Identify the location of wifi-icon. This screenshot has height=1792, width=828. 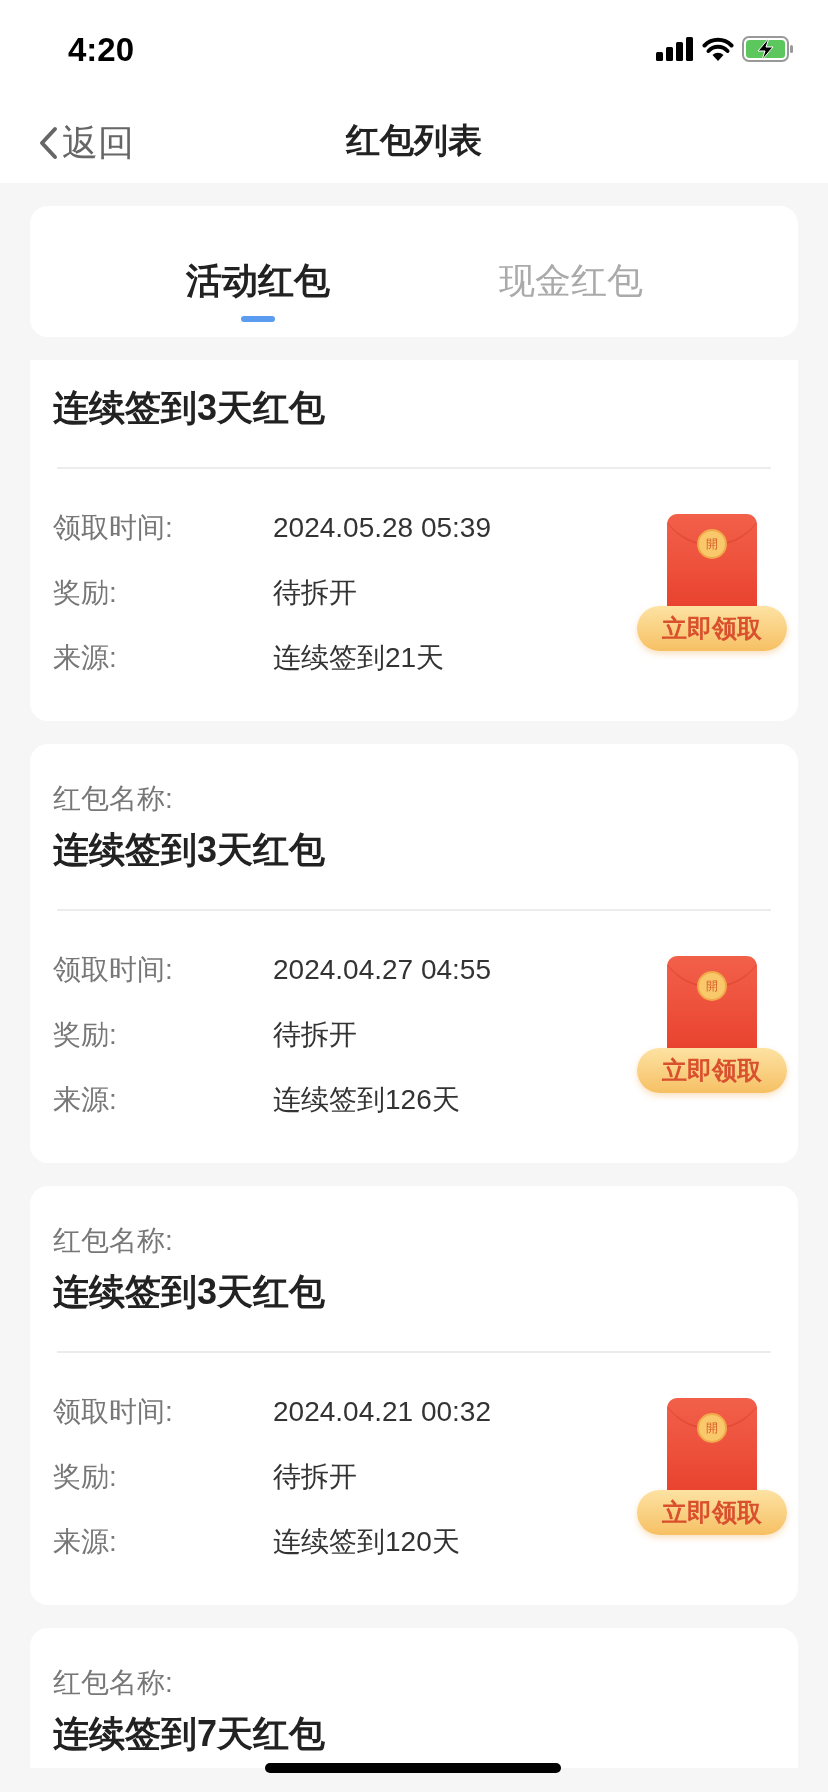
(718, 49).